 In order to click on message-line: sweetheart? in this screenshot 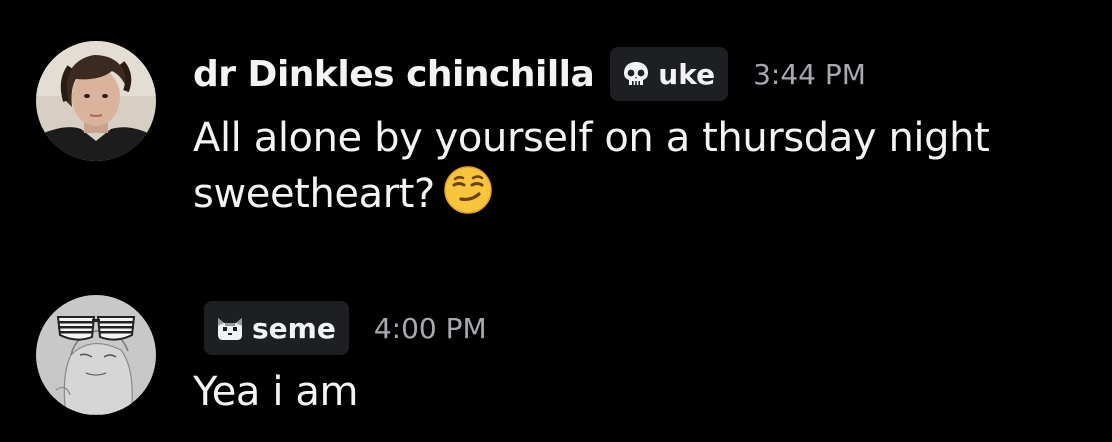, I will do `click(314, 194)`.